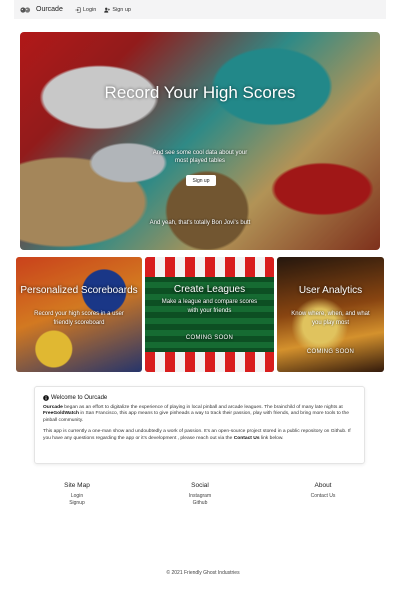  Describe the element at coordinates (199, 398) in the screenshot. I see `welcome-heading: Welcome to Ourcade` at that location.